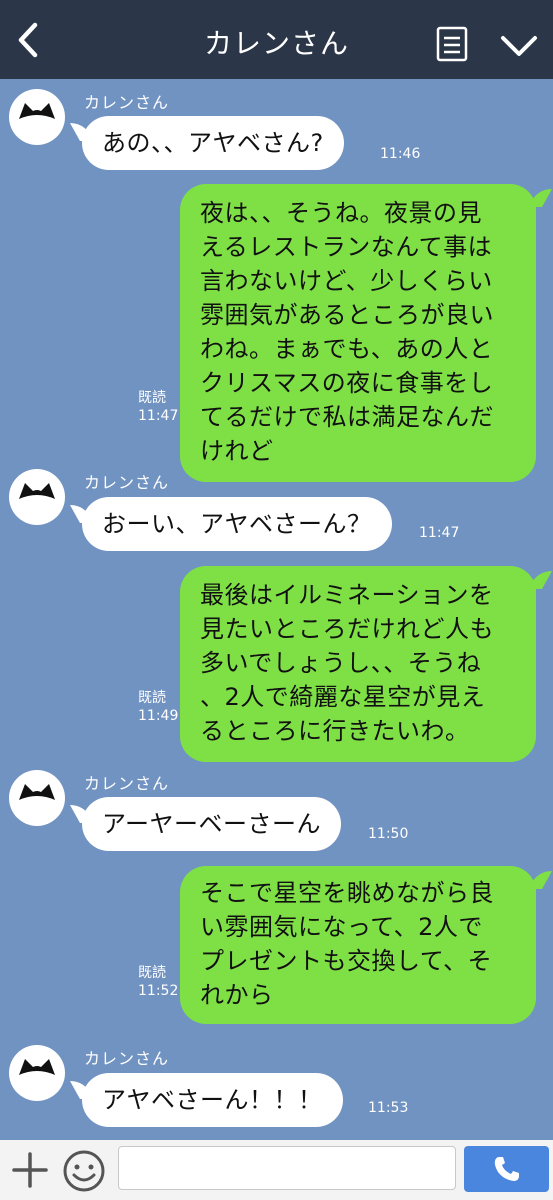 The height and width of the screenshot is (1200, 553). Describe the element at coordinates (346, 961) in the screenshot. I see `message-line: プレゼントも交換して、そ` at that location.